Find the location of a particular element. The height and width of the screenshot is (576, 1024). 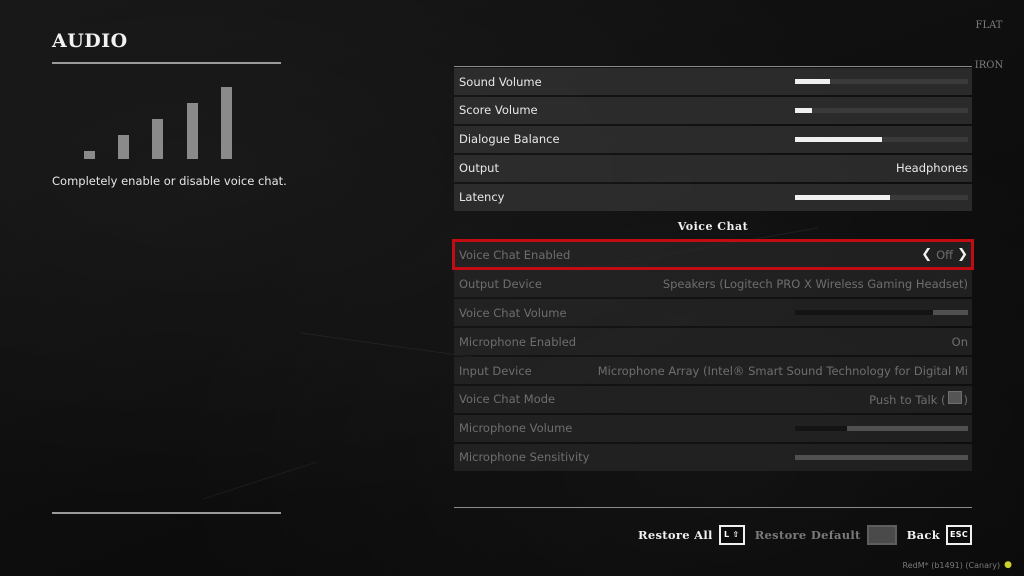

microphone-volume-label: Microphone Volume is located at coordinates (516, 428).